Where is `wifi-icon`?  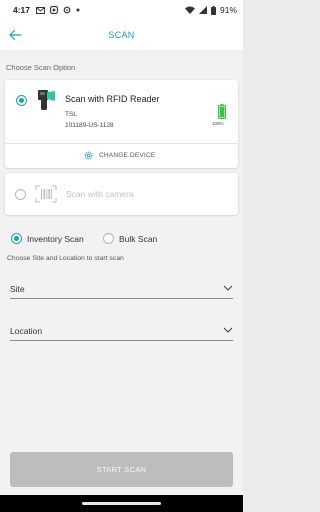
wifi-icon is located at coordinates (189, 10).